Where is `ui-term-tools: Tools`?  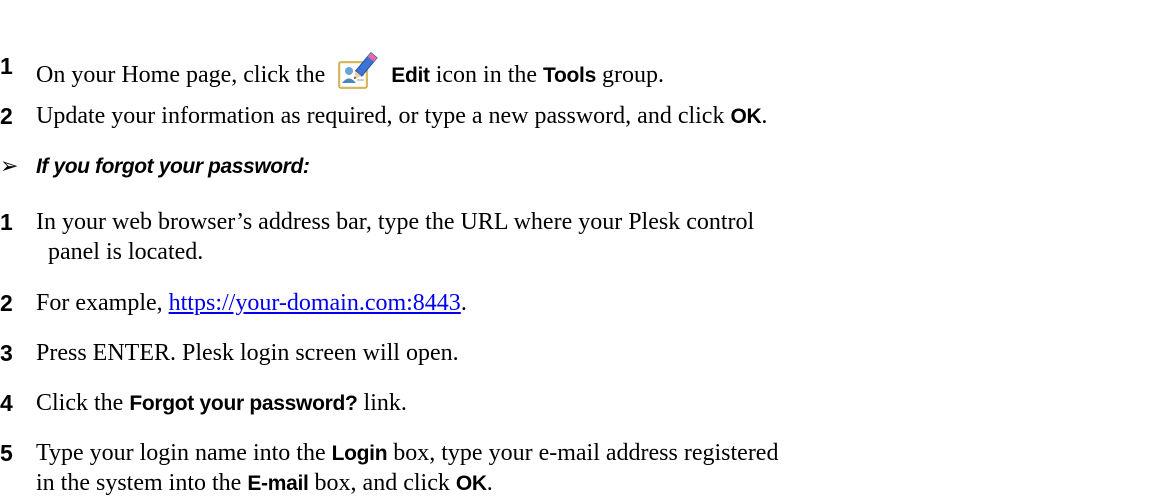
ui-term-tools: Tools is located at coordinates (569, 75).